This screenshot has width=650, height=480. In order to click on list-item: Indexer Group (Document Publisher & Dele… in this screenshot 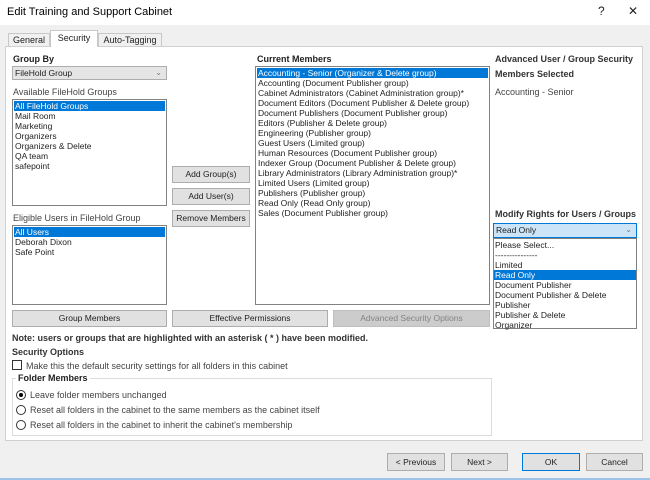, I will do `click(372, 163)`.